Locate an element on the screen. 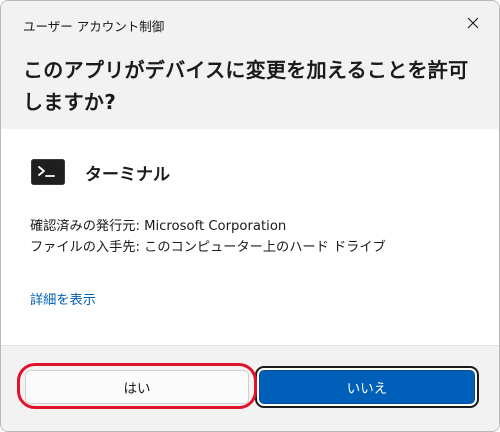 This screenshot has height=432, width=500. publisher-text: 確認済みの発行元: Microsoft Corporation is located at coordinates (158, 226).